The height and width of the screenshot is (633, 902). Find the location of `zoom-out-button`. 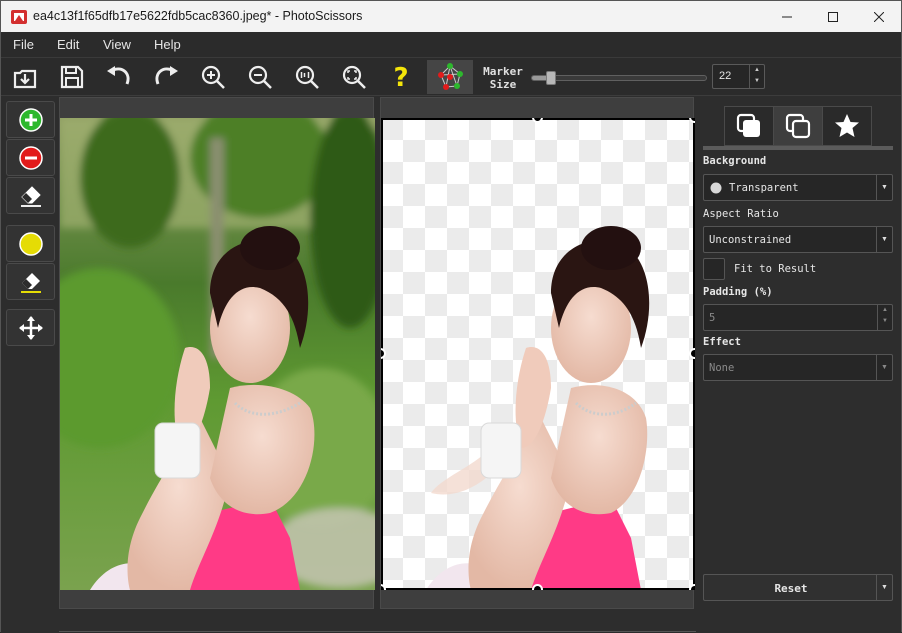

zoom-out-button is located at coordinates (260, 77).